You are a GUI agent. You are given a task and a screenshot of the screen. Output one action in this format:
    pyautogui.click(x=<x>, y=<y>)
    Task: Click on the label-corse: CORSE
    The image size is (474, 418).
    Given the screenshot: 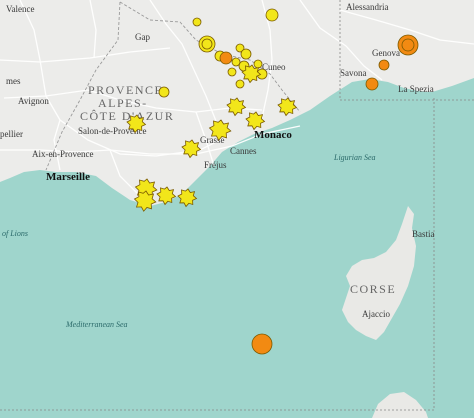 What is the action you would take?
    pyautogui.click(x=373, y=289)
    